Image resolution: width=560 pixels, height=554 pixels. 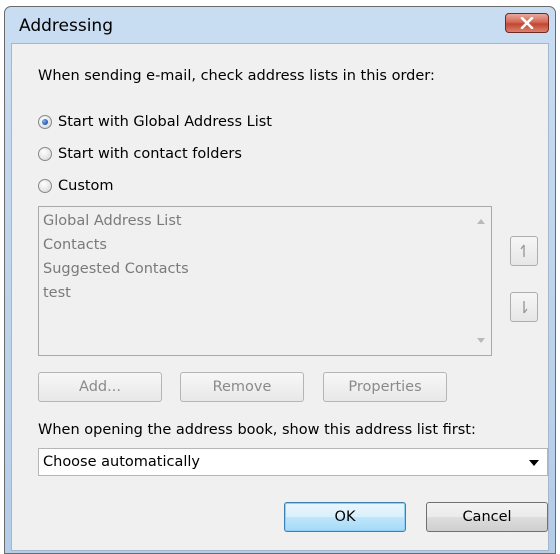 I want to click on radio-custom: Custom, so click(x=76, y=186).